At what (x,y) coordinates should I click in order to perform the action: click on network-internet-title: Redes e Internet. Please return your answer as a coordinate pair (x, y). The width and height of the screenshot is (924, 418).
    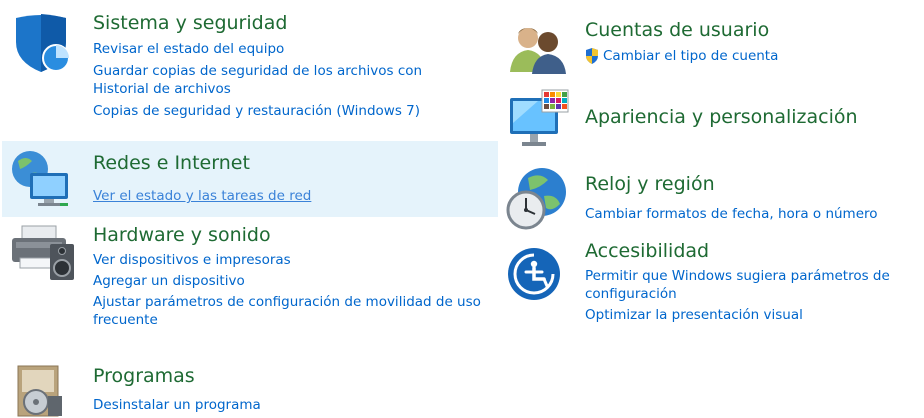
    Looking at the image, I should click on (171, 163).